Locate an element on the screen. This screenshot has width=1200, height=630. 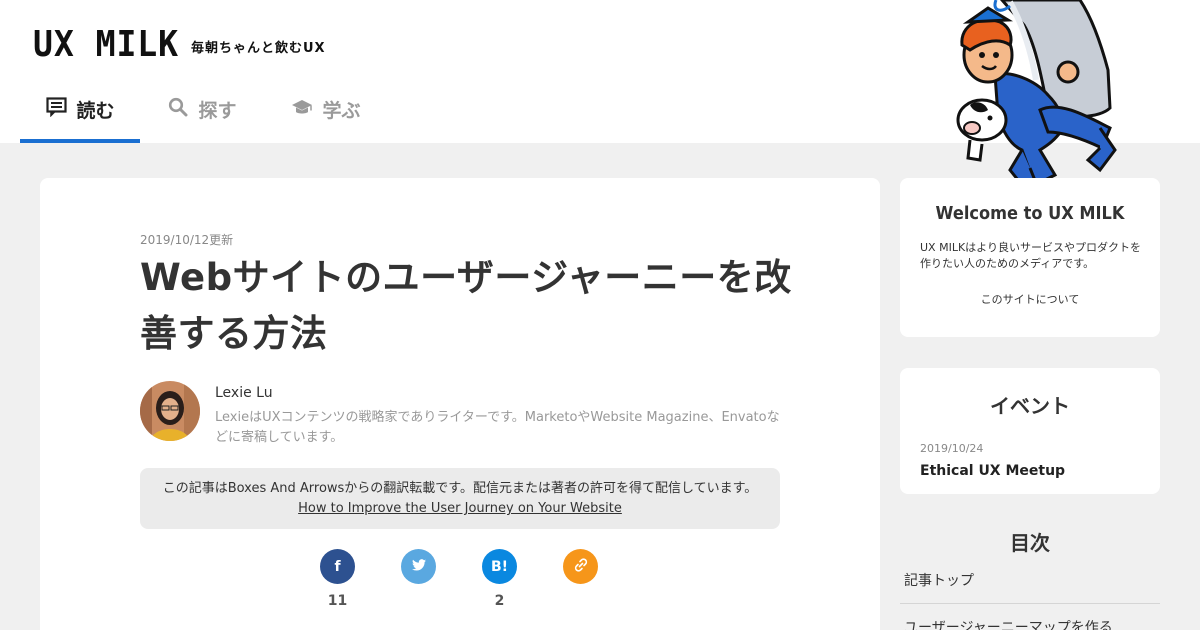
hatena-share-count: 2 is located at coordinates (499, 601).